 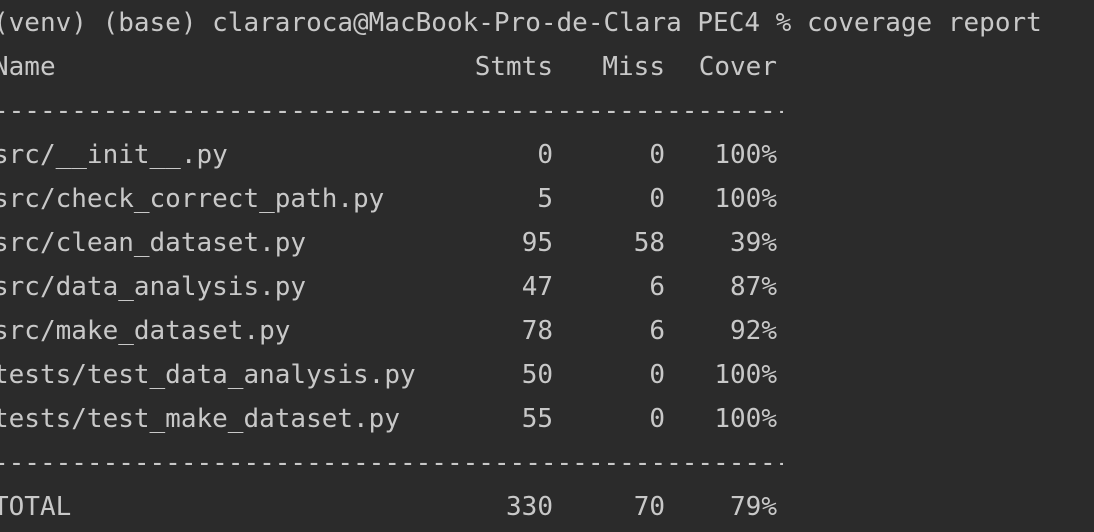 I want to click on table-row: tests/test_make_dataset.py 55 0 100%, so click(x=547, y=419).